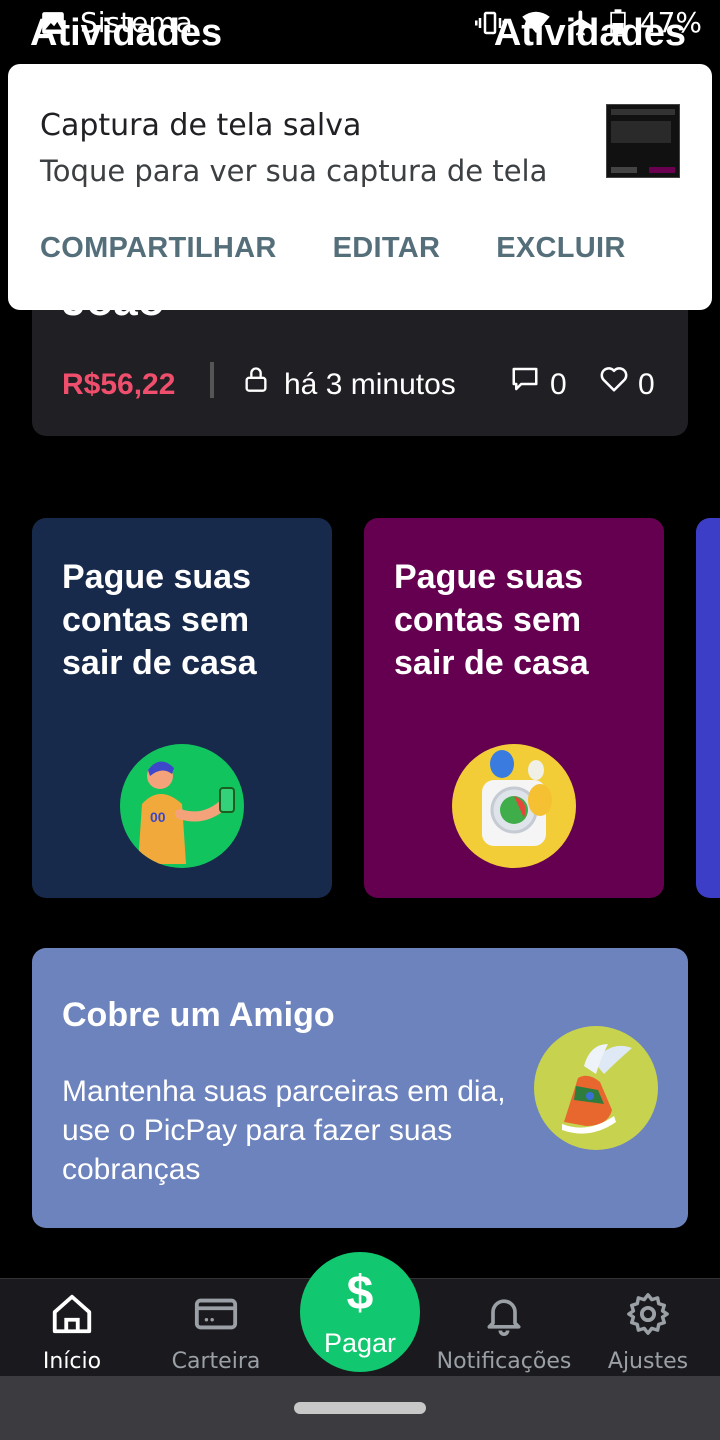  Describe the element at coordinates (216, 1361) in the screenshot. I see `nav-wallet-label: Carteira` at that location.